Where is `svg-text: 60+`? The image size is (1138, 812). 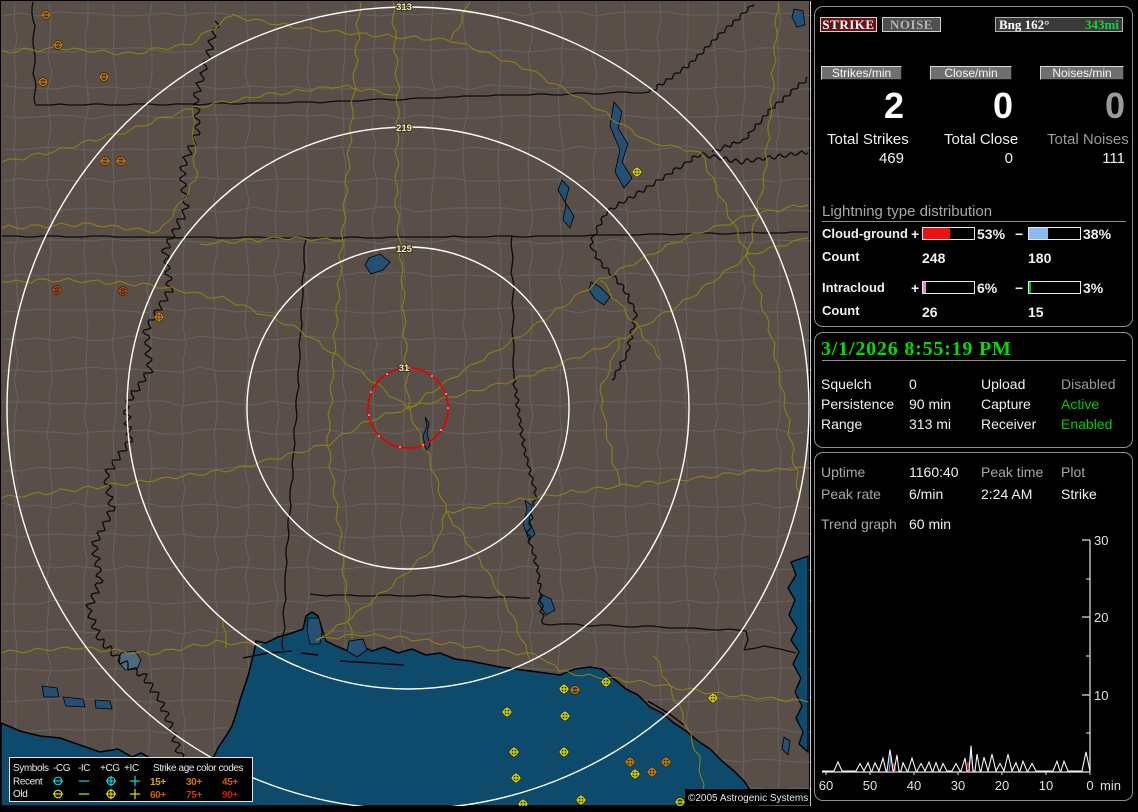
svg-text: 60+ is located at coordinates (158, 795).